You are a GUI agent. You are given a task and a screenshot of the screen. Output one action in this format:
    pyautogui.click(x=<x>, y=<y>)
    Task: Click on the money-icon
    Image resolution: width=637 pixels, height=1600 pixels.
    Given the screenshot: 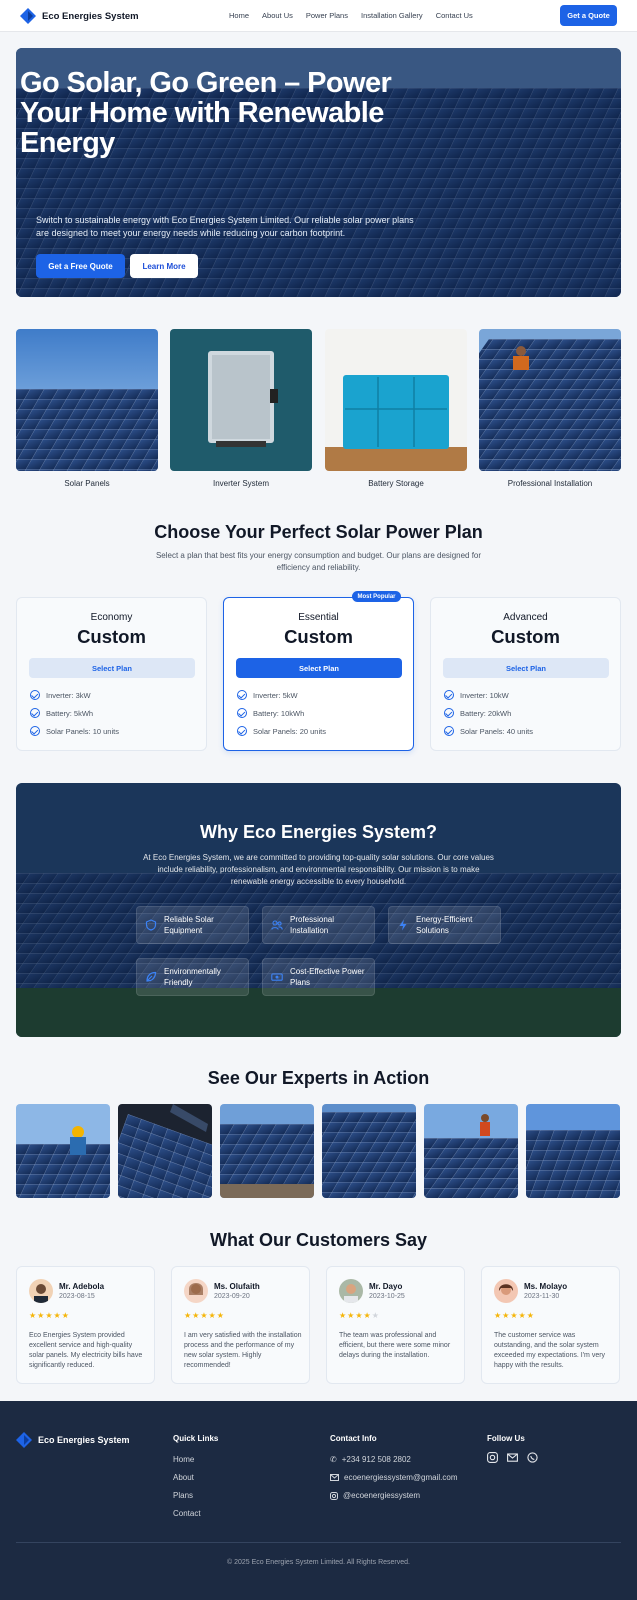 What is the action you would take?
    pyautogui.click(x=277, y=977)
    